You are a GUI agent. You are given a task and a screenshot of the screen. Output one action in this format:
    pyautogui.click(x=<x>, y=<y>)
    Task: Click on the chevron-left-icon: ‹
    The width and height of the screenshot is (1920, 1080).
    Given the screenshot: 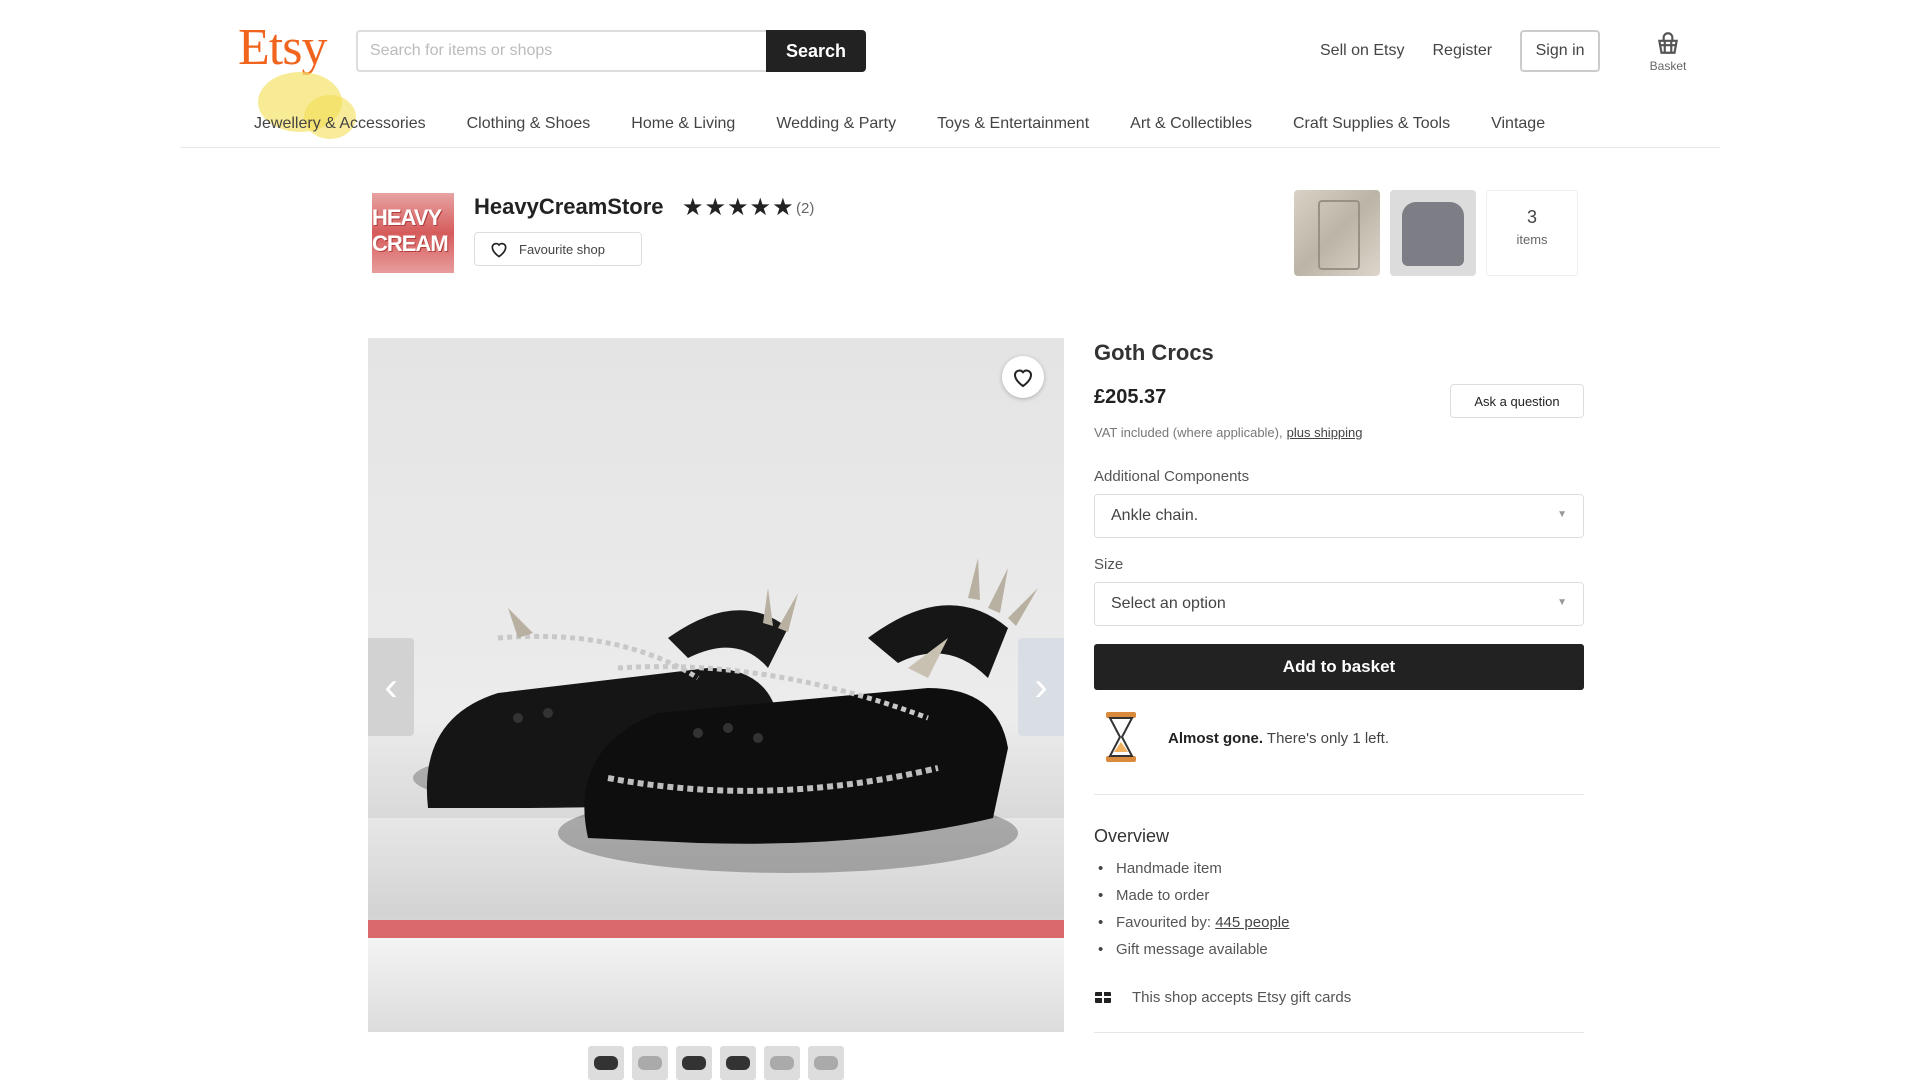 What is the action you would take?
    pyautogui.click(x=391, y=686)
    